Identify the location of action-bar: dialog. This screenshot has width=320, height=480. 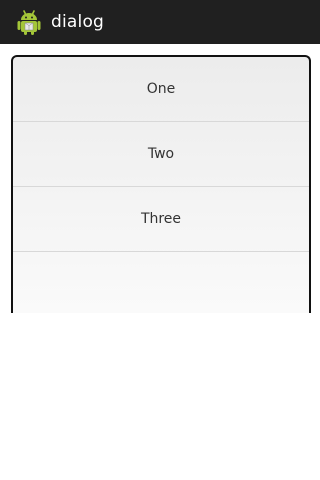
(160, 22).